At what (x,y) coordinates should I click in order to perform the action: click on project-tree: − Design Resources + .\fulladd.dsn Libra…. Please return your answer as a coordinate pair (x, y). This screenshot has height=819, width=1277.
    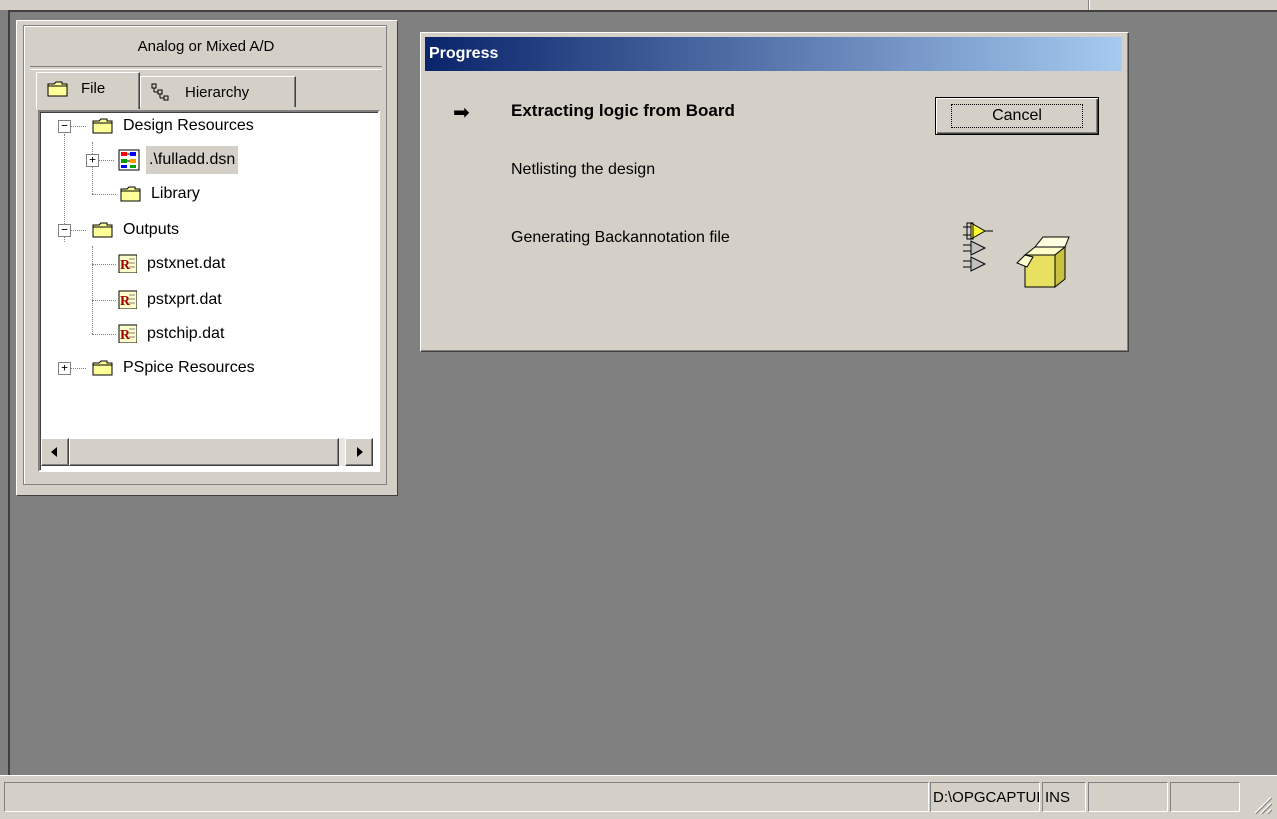
    Looking at the image, I should click on (209, 291).